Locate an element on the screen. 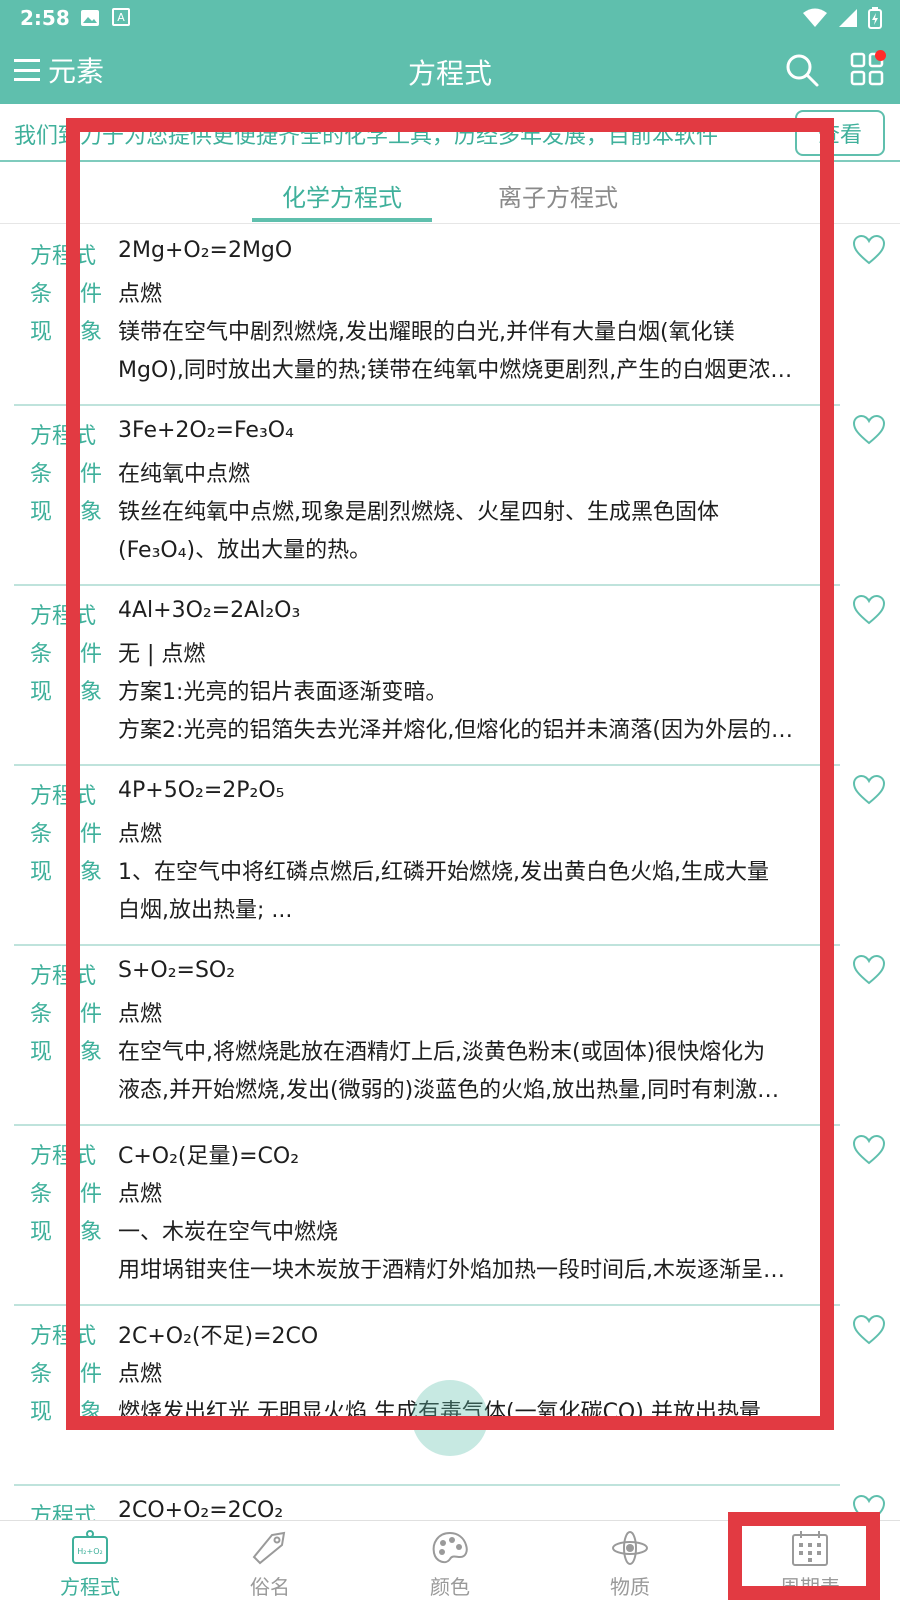 The height and width of the screenshot is (1600, 900). phenomenon-line-1: 在空气中,将燃烧匙放在酒精灯上后,淡黄色粉末(或固体)很快熔化为 is located at coordinates (442, 1052).